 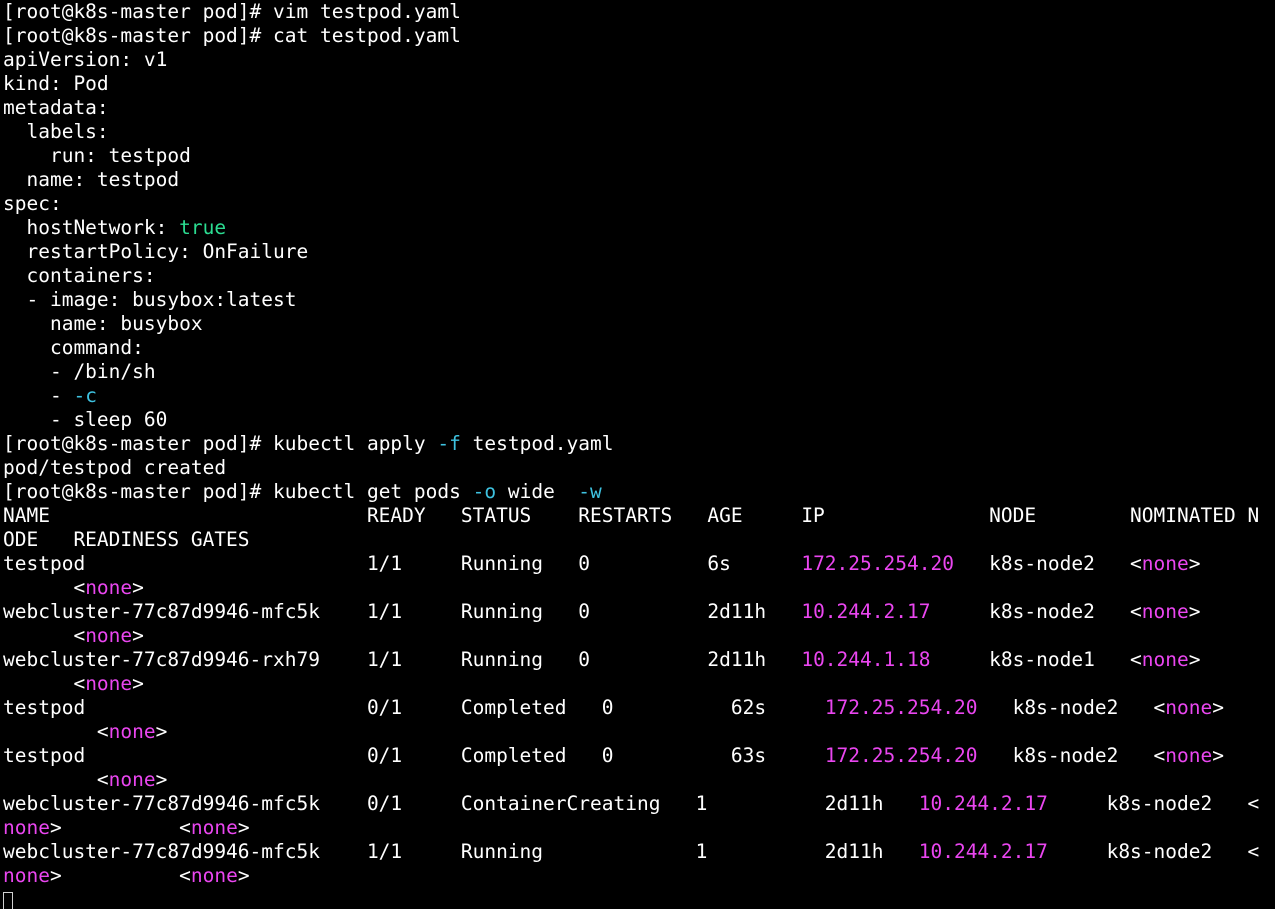 I want to click on yaml-line: command:, so click(x=639, y=348).